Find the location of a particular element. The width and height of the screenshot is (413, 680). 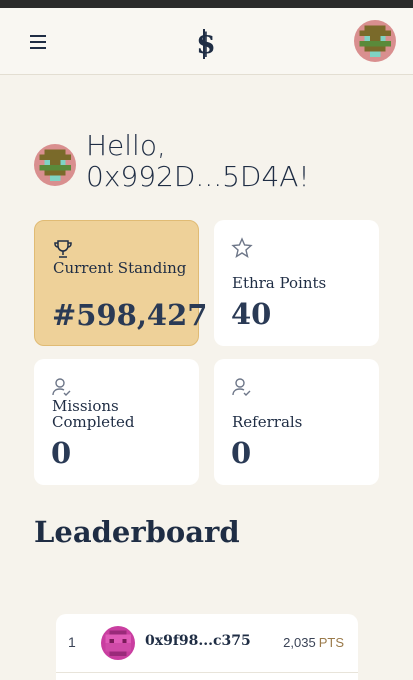

status-bar is located at coordinates (206, 4).